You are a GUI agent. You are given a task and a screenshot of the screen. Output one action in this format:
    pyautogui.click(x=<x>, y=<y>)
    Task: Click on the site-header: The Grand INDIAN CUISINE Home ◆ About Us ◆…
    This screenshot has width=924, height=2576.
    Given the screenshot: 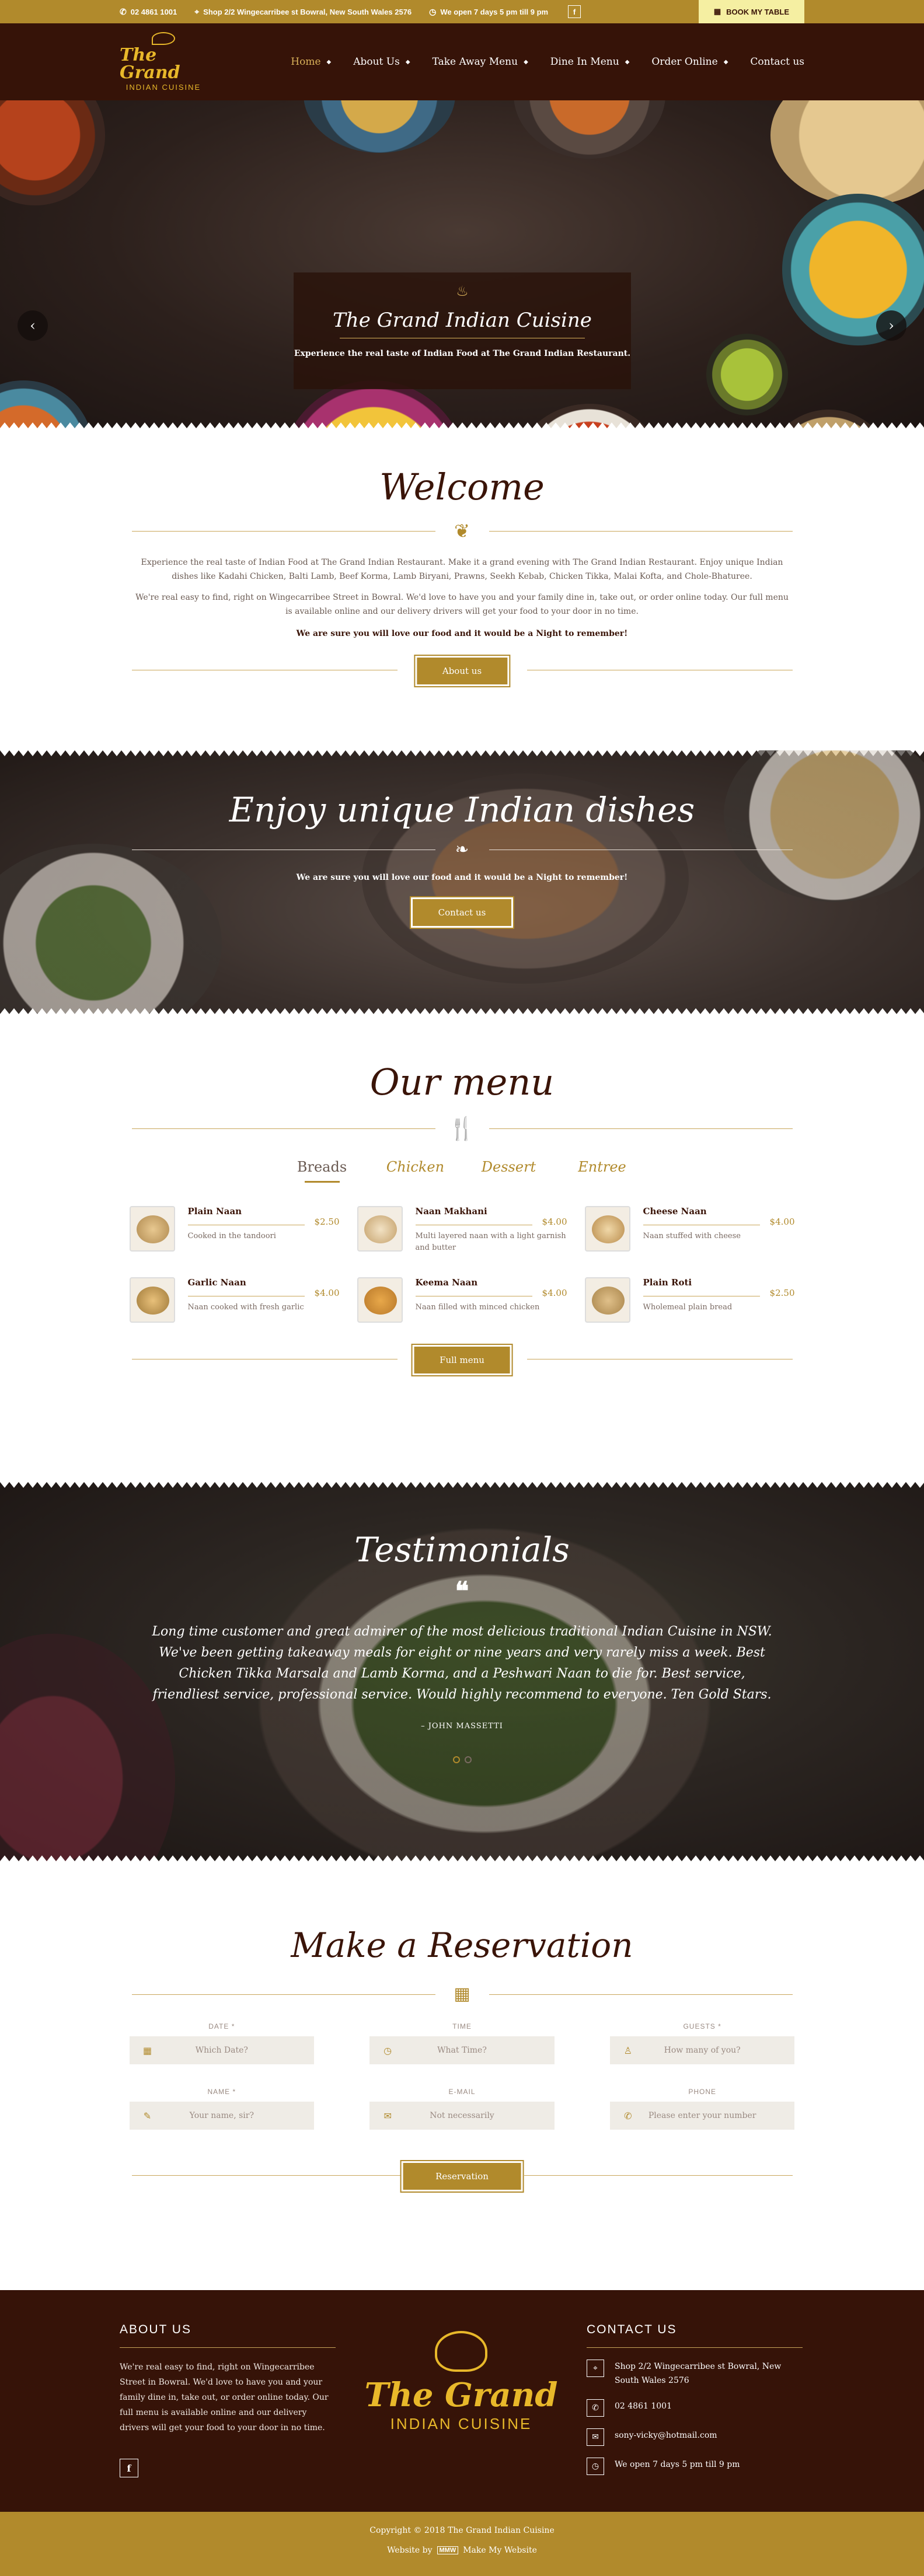 What is the action you would take?
    pyautogui.click(x=462, y=61)
    